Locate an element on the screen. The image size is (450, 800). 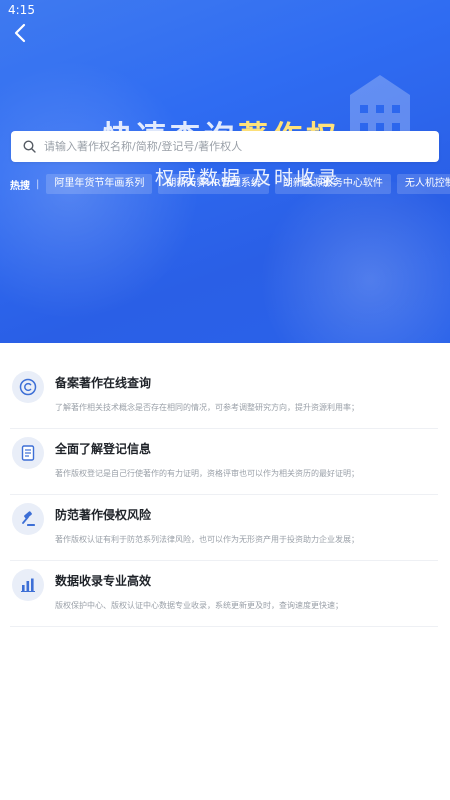
feature-desc: 了解著作相关技术概念是否存在相同的情况，可参考调整研究方向，提升资源利用率； is located at coordinates (207, 407).